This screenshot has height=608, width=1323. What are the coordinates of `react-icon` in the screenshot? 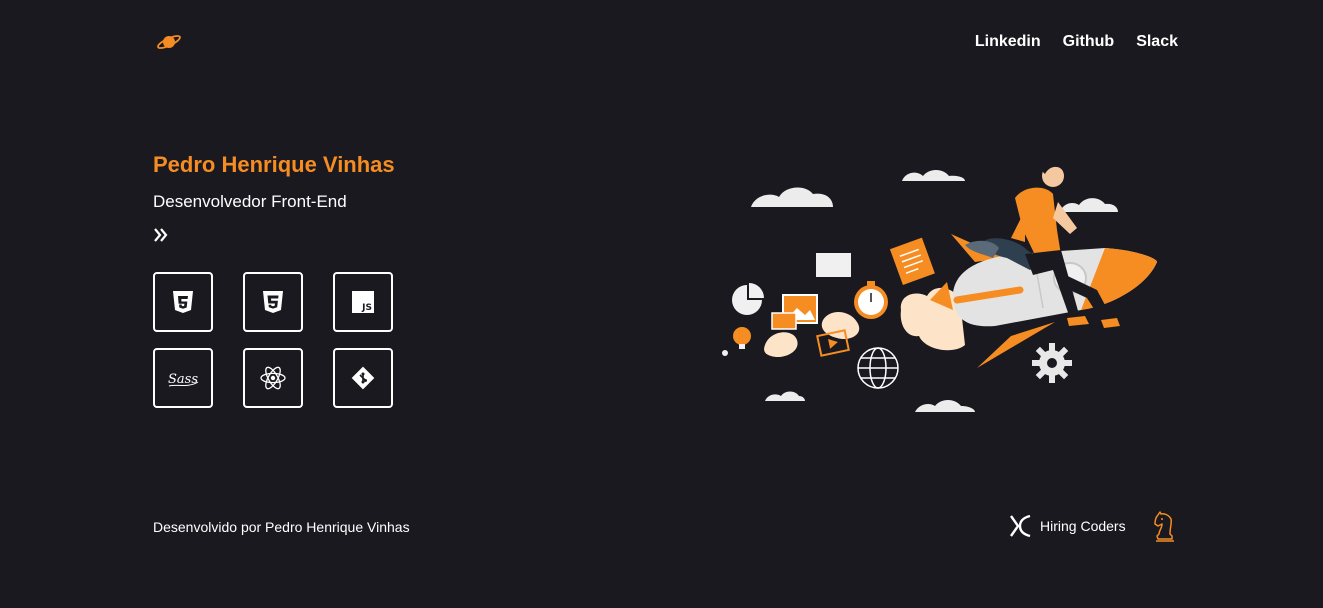 It's located at (273, 378).